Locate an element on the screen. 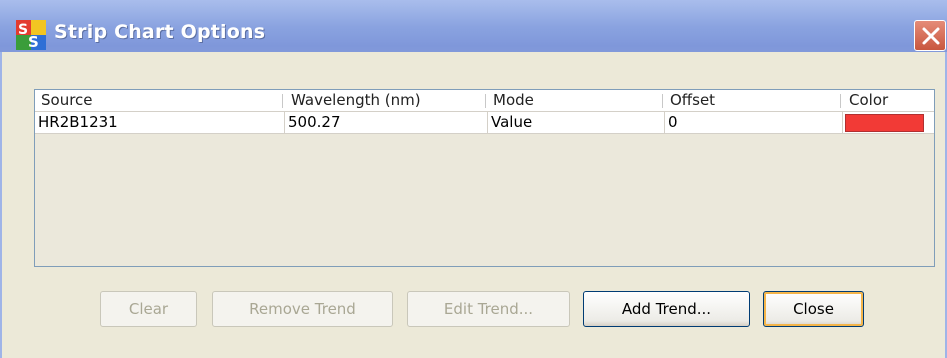  column-header-mode: Mode is located at coordinates (512, 100).